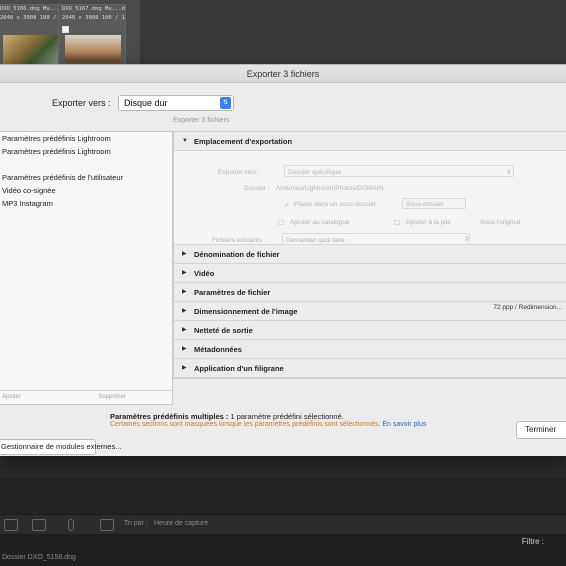  Describe the element at coordinates (283, 524) in the screenshot. I see `toolbar: Tri par : Heure de capture` at that location.